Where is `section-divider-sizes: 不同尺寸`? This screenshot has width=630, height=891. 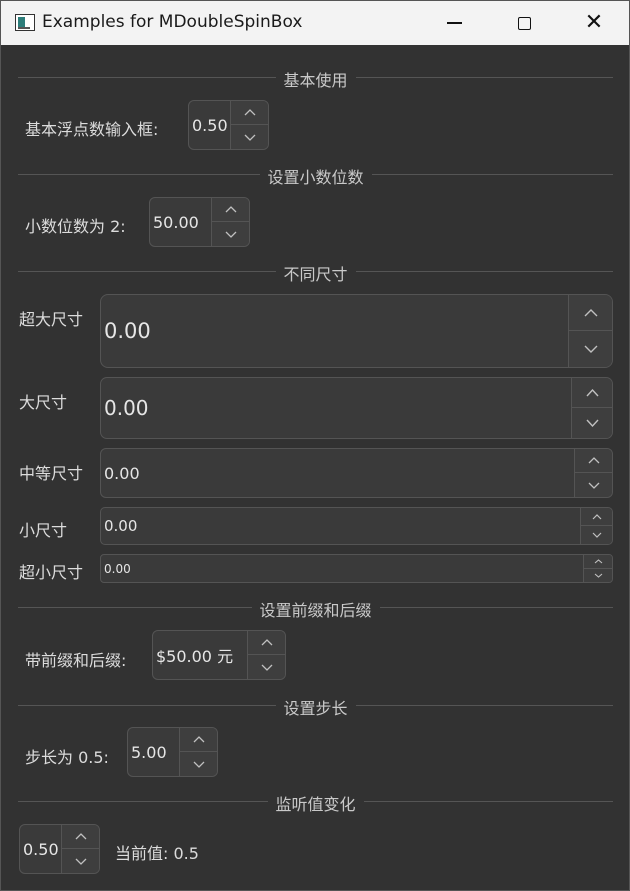
section-divider-sizes: 不同尺寸 is located at coordinates (315, 273).